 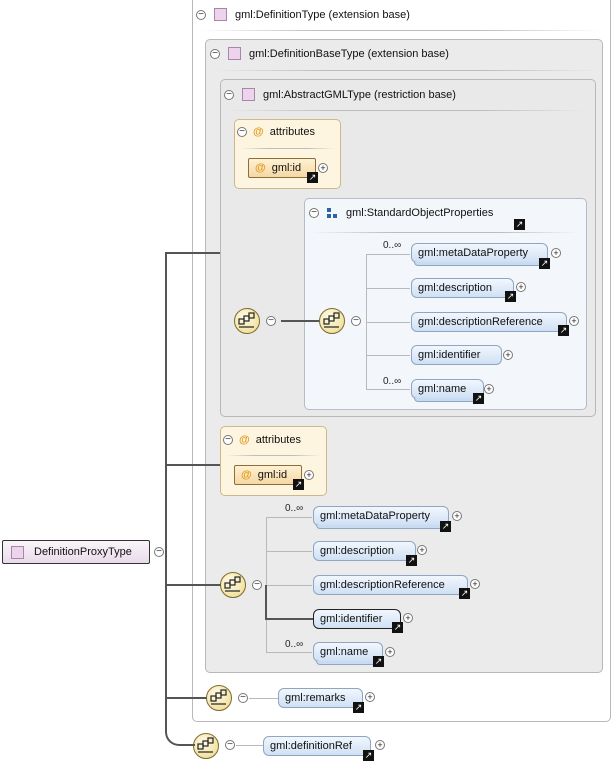 What do you see at coordinates (349, 53) in the screenshot?
I see `definition-base-type-label: gml:DefinitionBaseType (extension base)` at bounding box center [349, 53].